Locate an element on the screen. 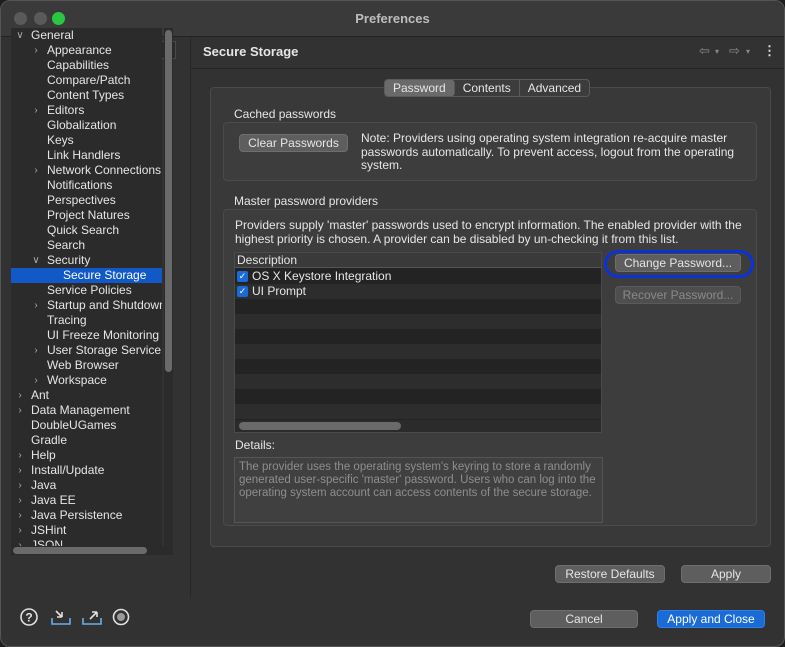 The image size is (785, 647). tree-item: Web Browser is located at coordinates (86, 365).